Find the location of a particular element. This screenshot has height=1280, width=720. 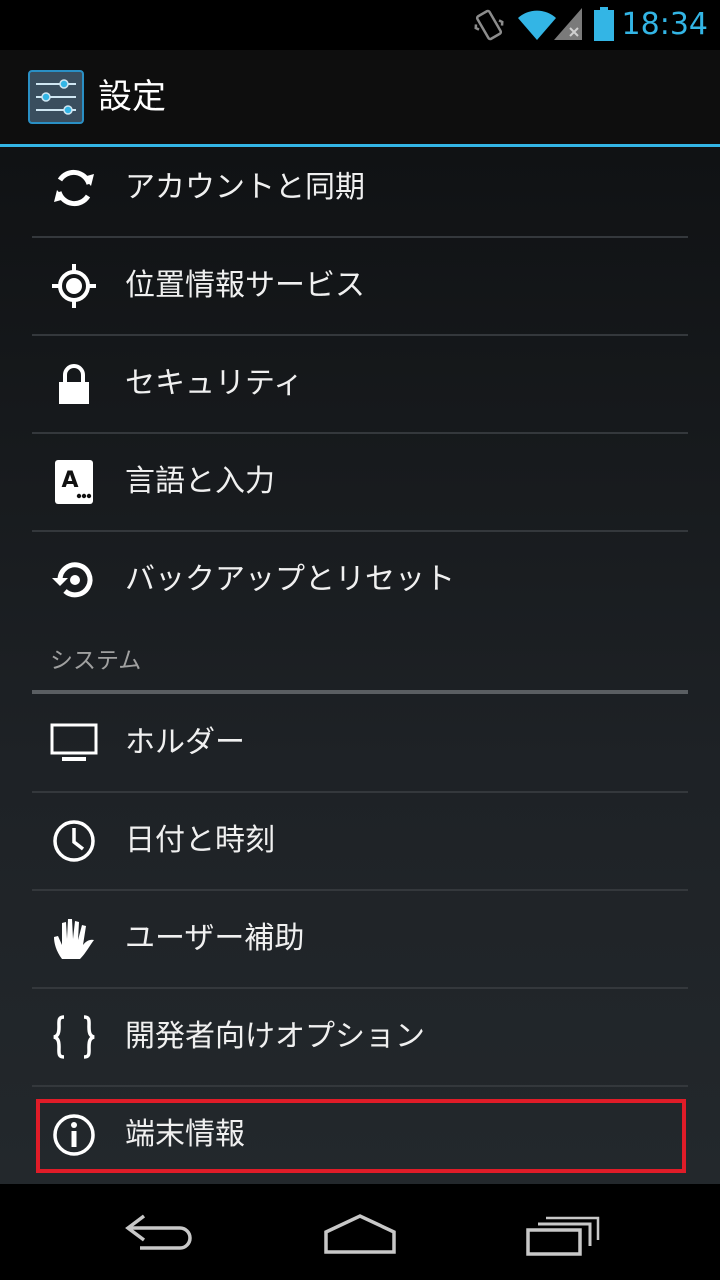

location-icon is located at coordinates (74, 286).